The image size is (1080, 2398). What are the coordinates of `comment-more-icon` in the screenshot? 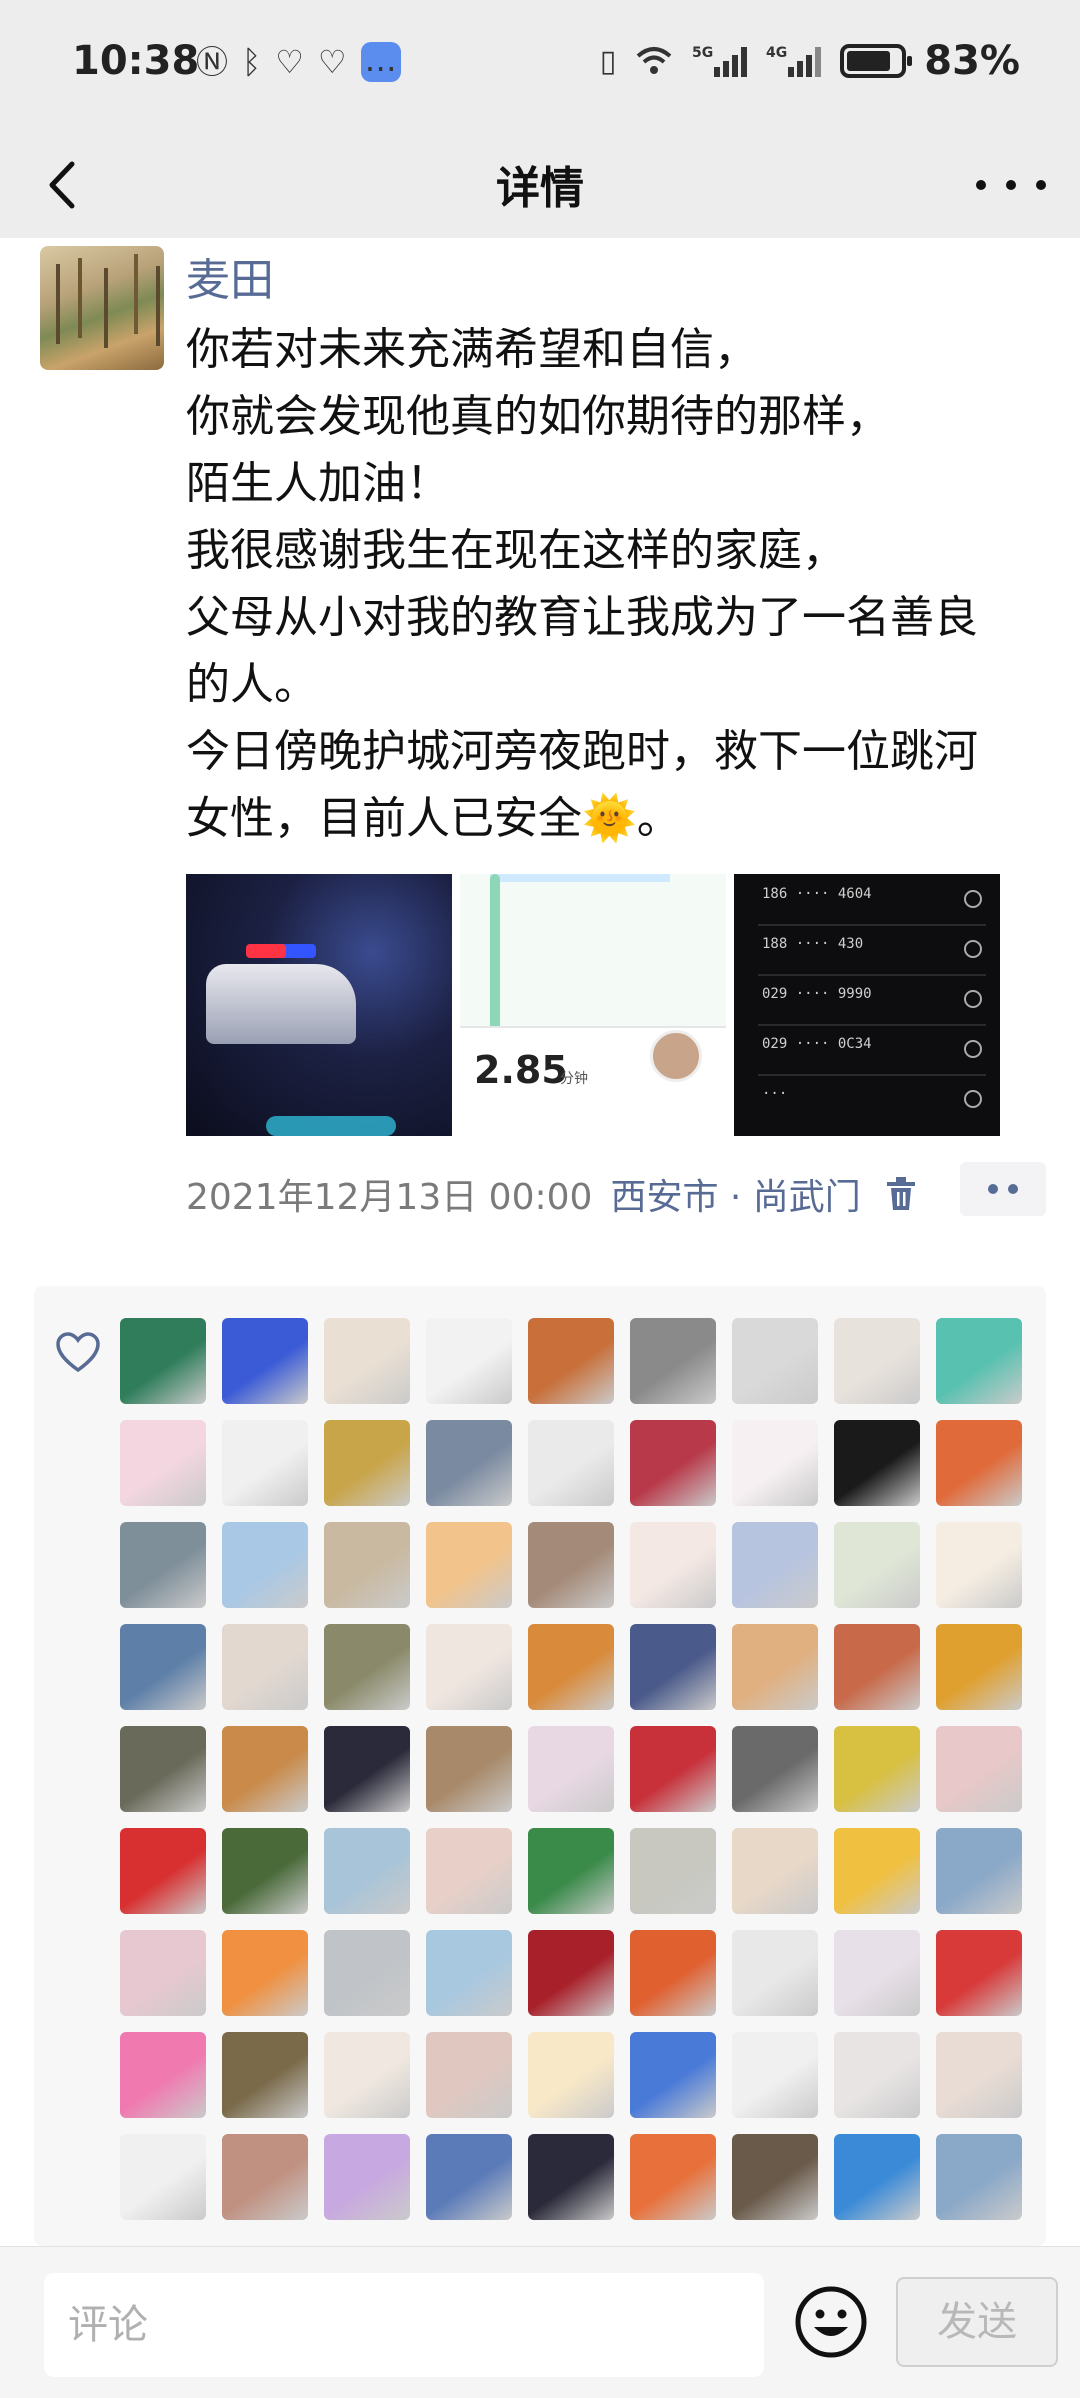 It's located at (993, 1189).